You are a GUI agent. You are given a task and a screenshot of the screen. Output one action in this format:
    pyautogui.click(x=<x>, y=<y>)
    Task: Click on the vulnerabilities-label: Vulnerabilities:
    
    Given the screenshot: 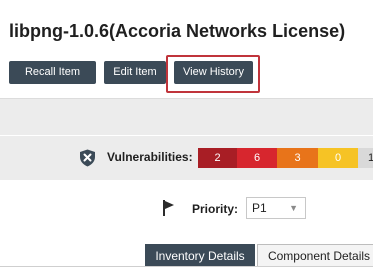 What is the action you would take?
    pyautogui.click(x=150, y=157)
    